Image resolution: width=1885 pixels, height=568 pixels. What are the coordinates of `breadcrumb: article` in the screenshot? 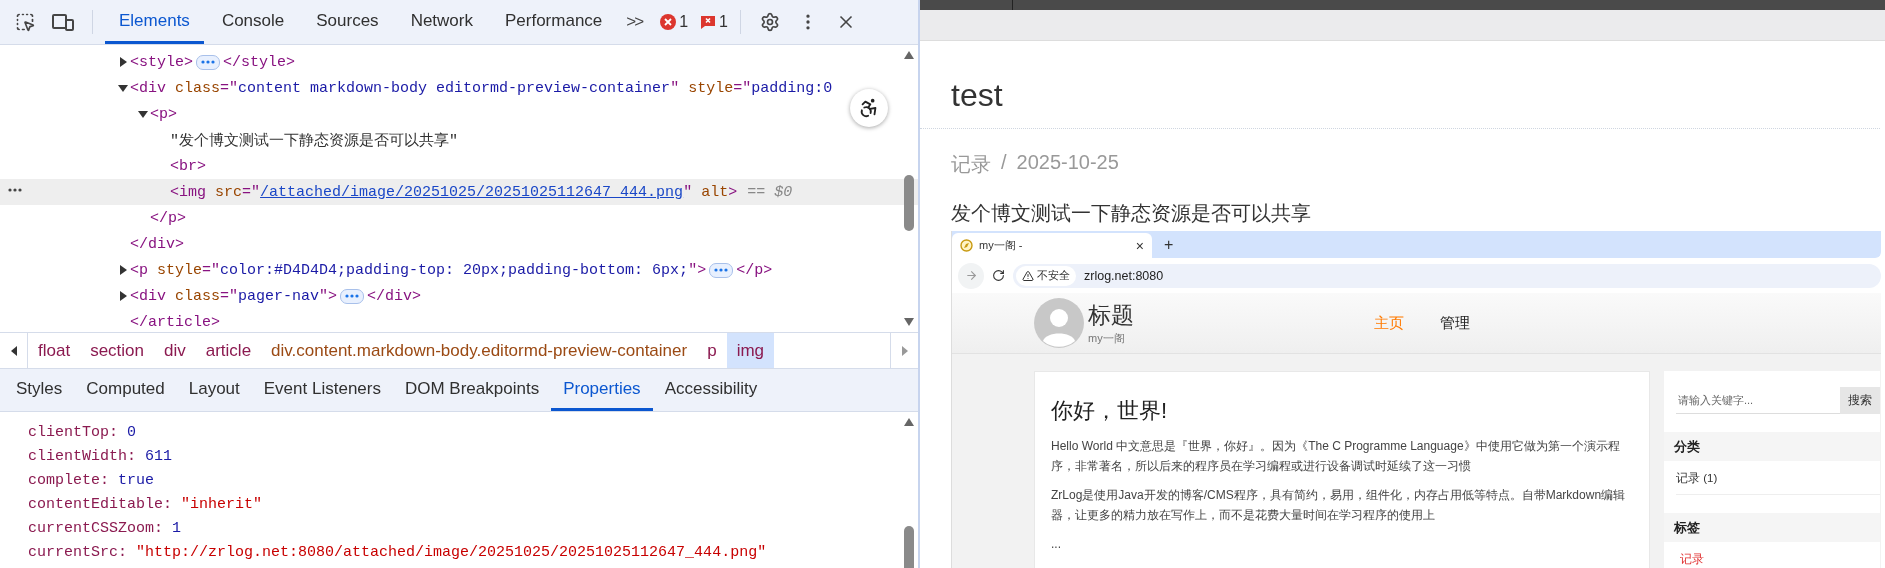 It's located at (228, 350).